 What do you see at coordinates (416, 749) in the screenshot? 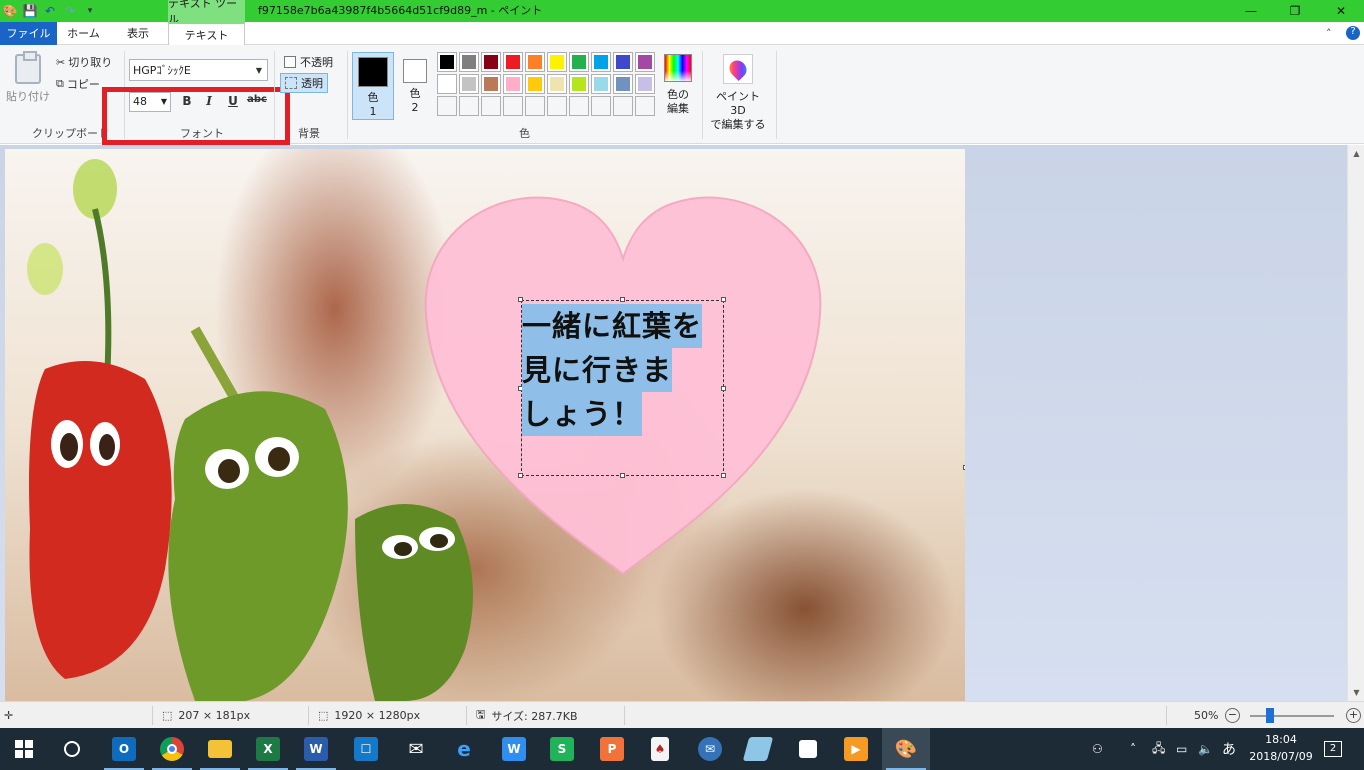
I see `mail-icon: ✉` at bounding box center [416, 749].